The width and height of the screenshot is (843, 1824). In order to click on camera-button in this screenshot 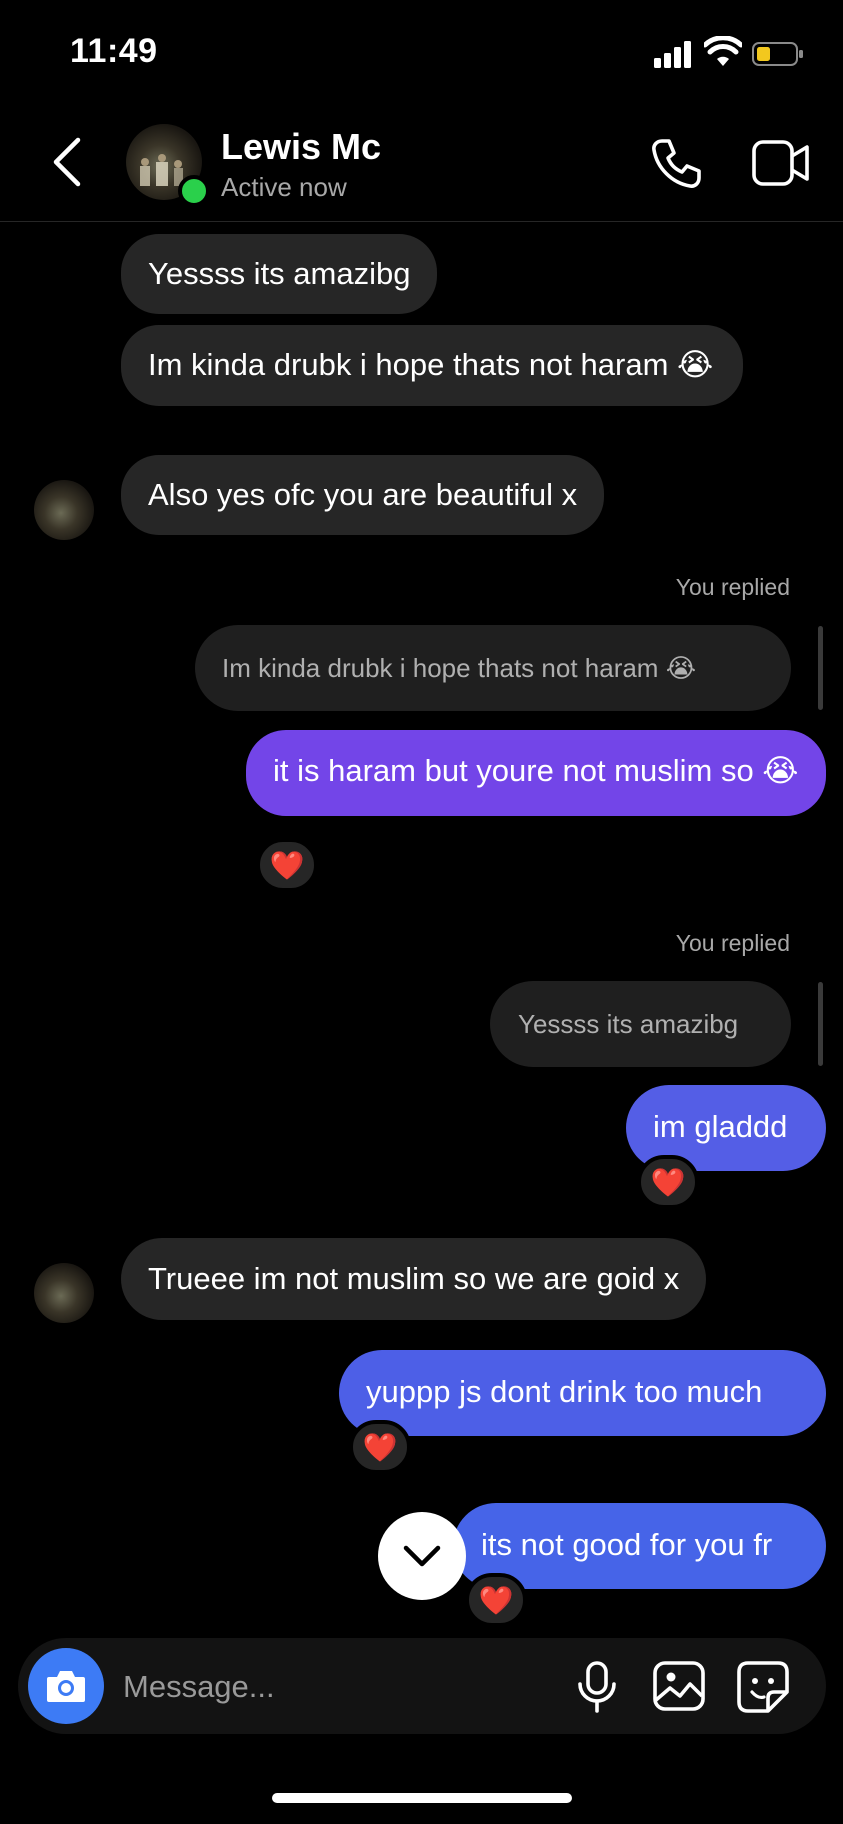, I will do `click(66, 1686)`.